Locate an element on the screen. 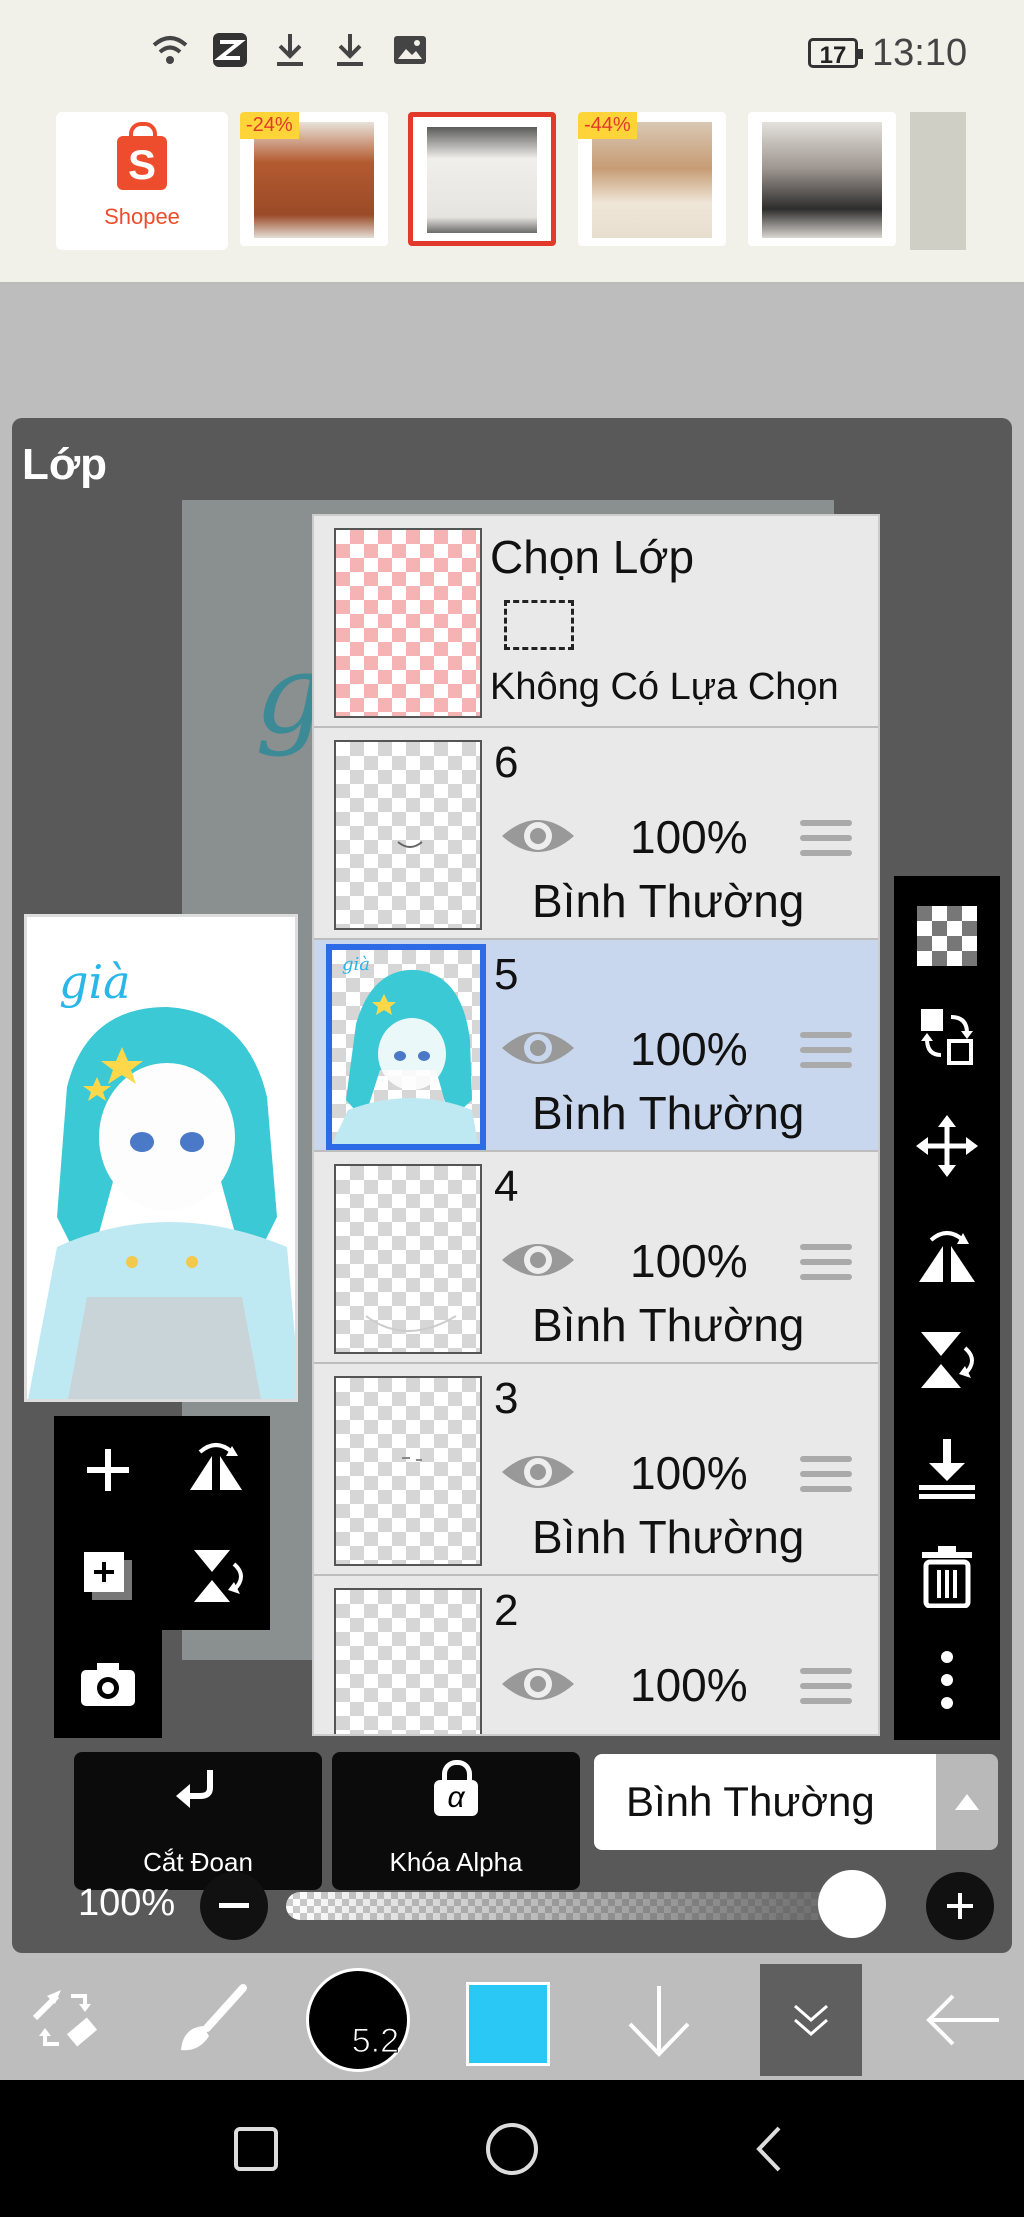  more-vert-icon is located at coordinates (947, 1680).